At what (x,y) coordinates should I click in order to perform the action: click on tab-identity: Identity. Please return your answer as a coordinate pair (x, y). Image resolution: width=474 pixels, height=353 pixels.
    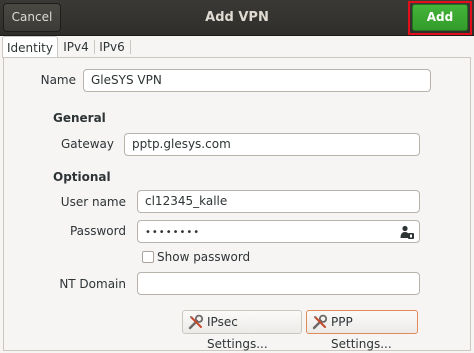
    Looking at the image, I should click on (30, 47).